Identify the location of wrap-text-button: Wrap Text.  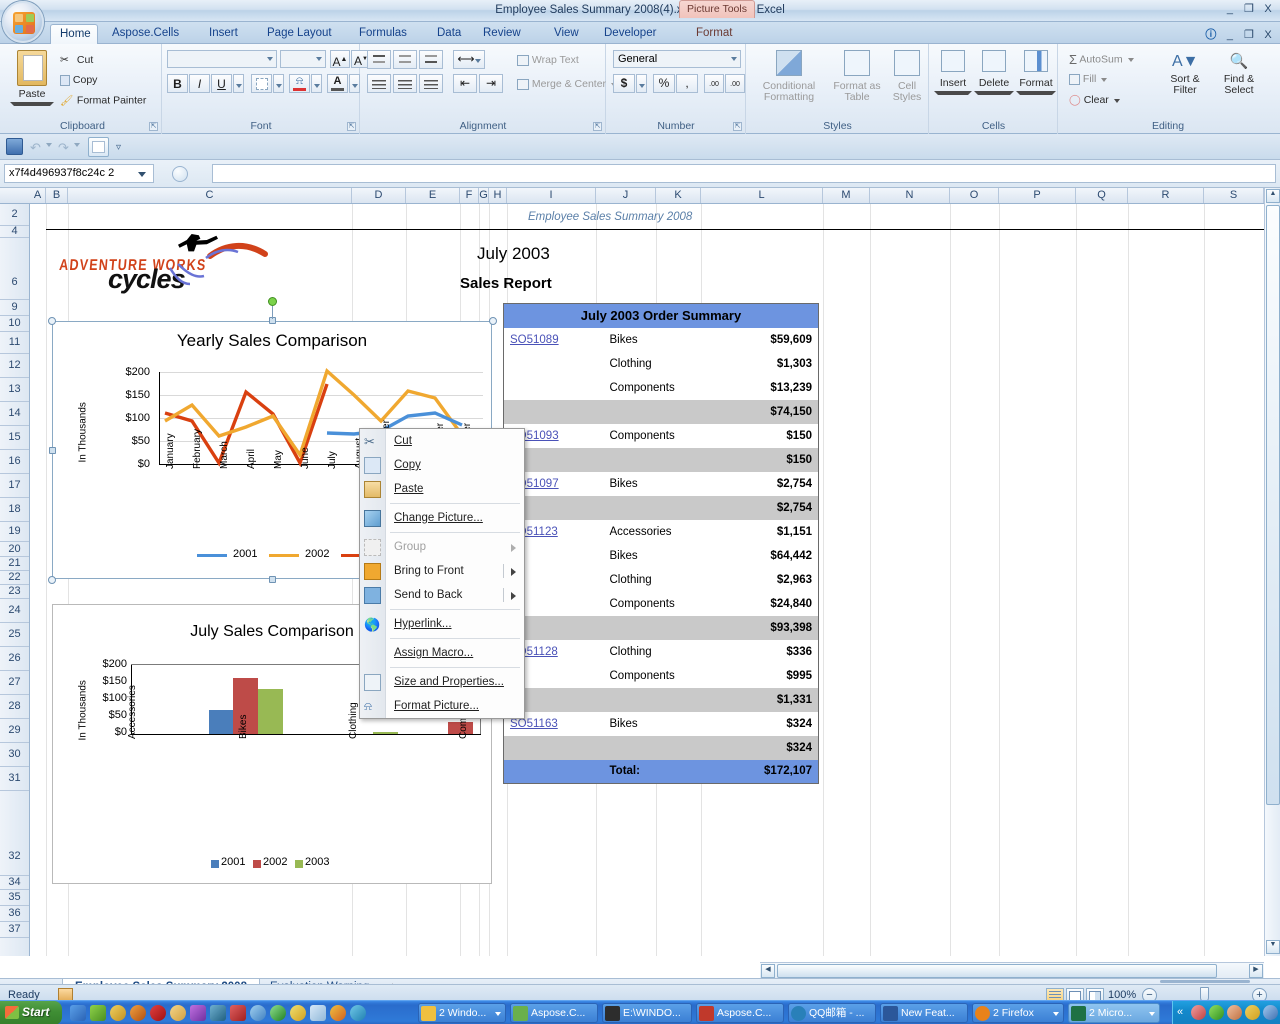
(548, 60).